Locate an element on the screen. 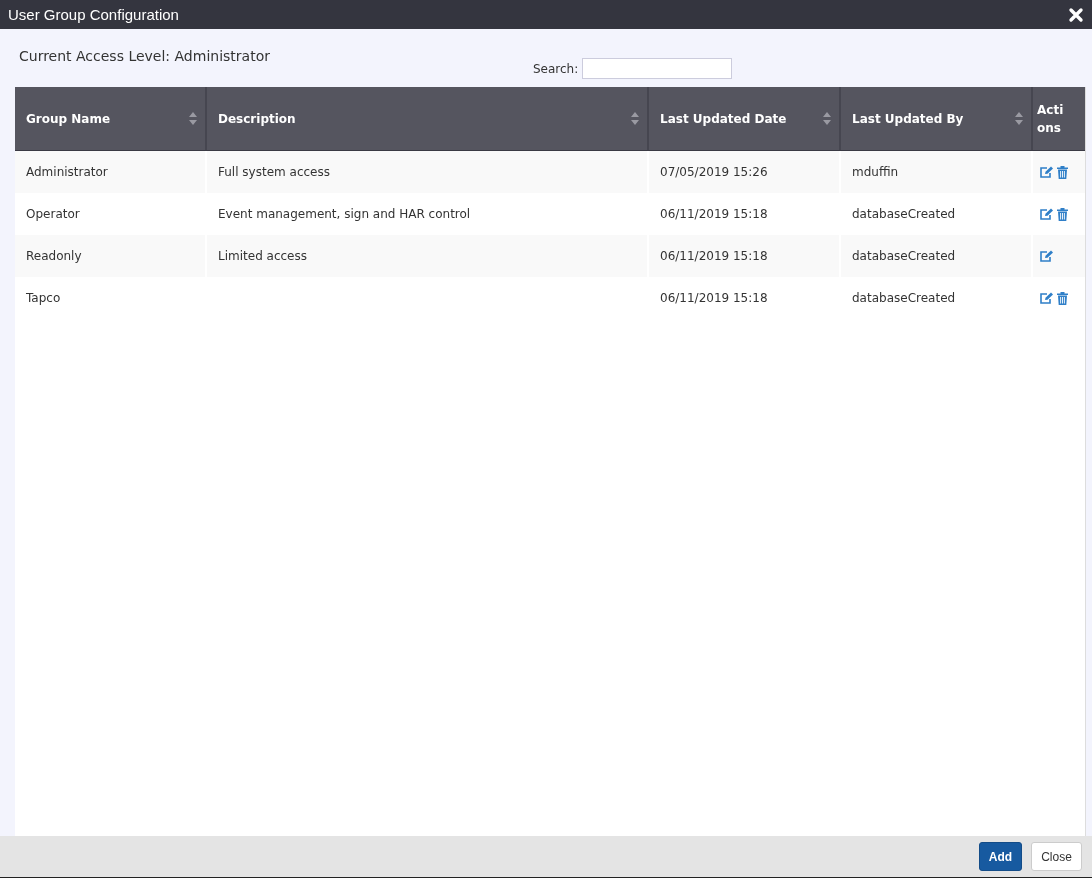 This screenshot has width=1092, height=878. table-cell: Event management, sign and HAR control is located at coordinates (344, 214).